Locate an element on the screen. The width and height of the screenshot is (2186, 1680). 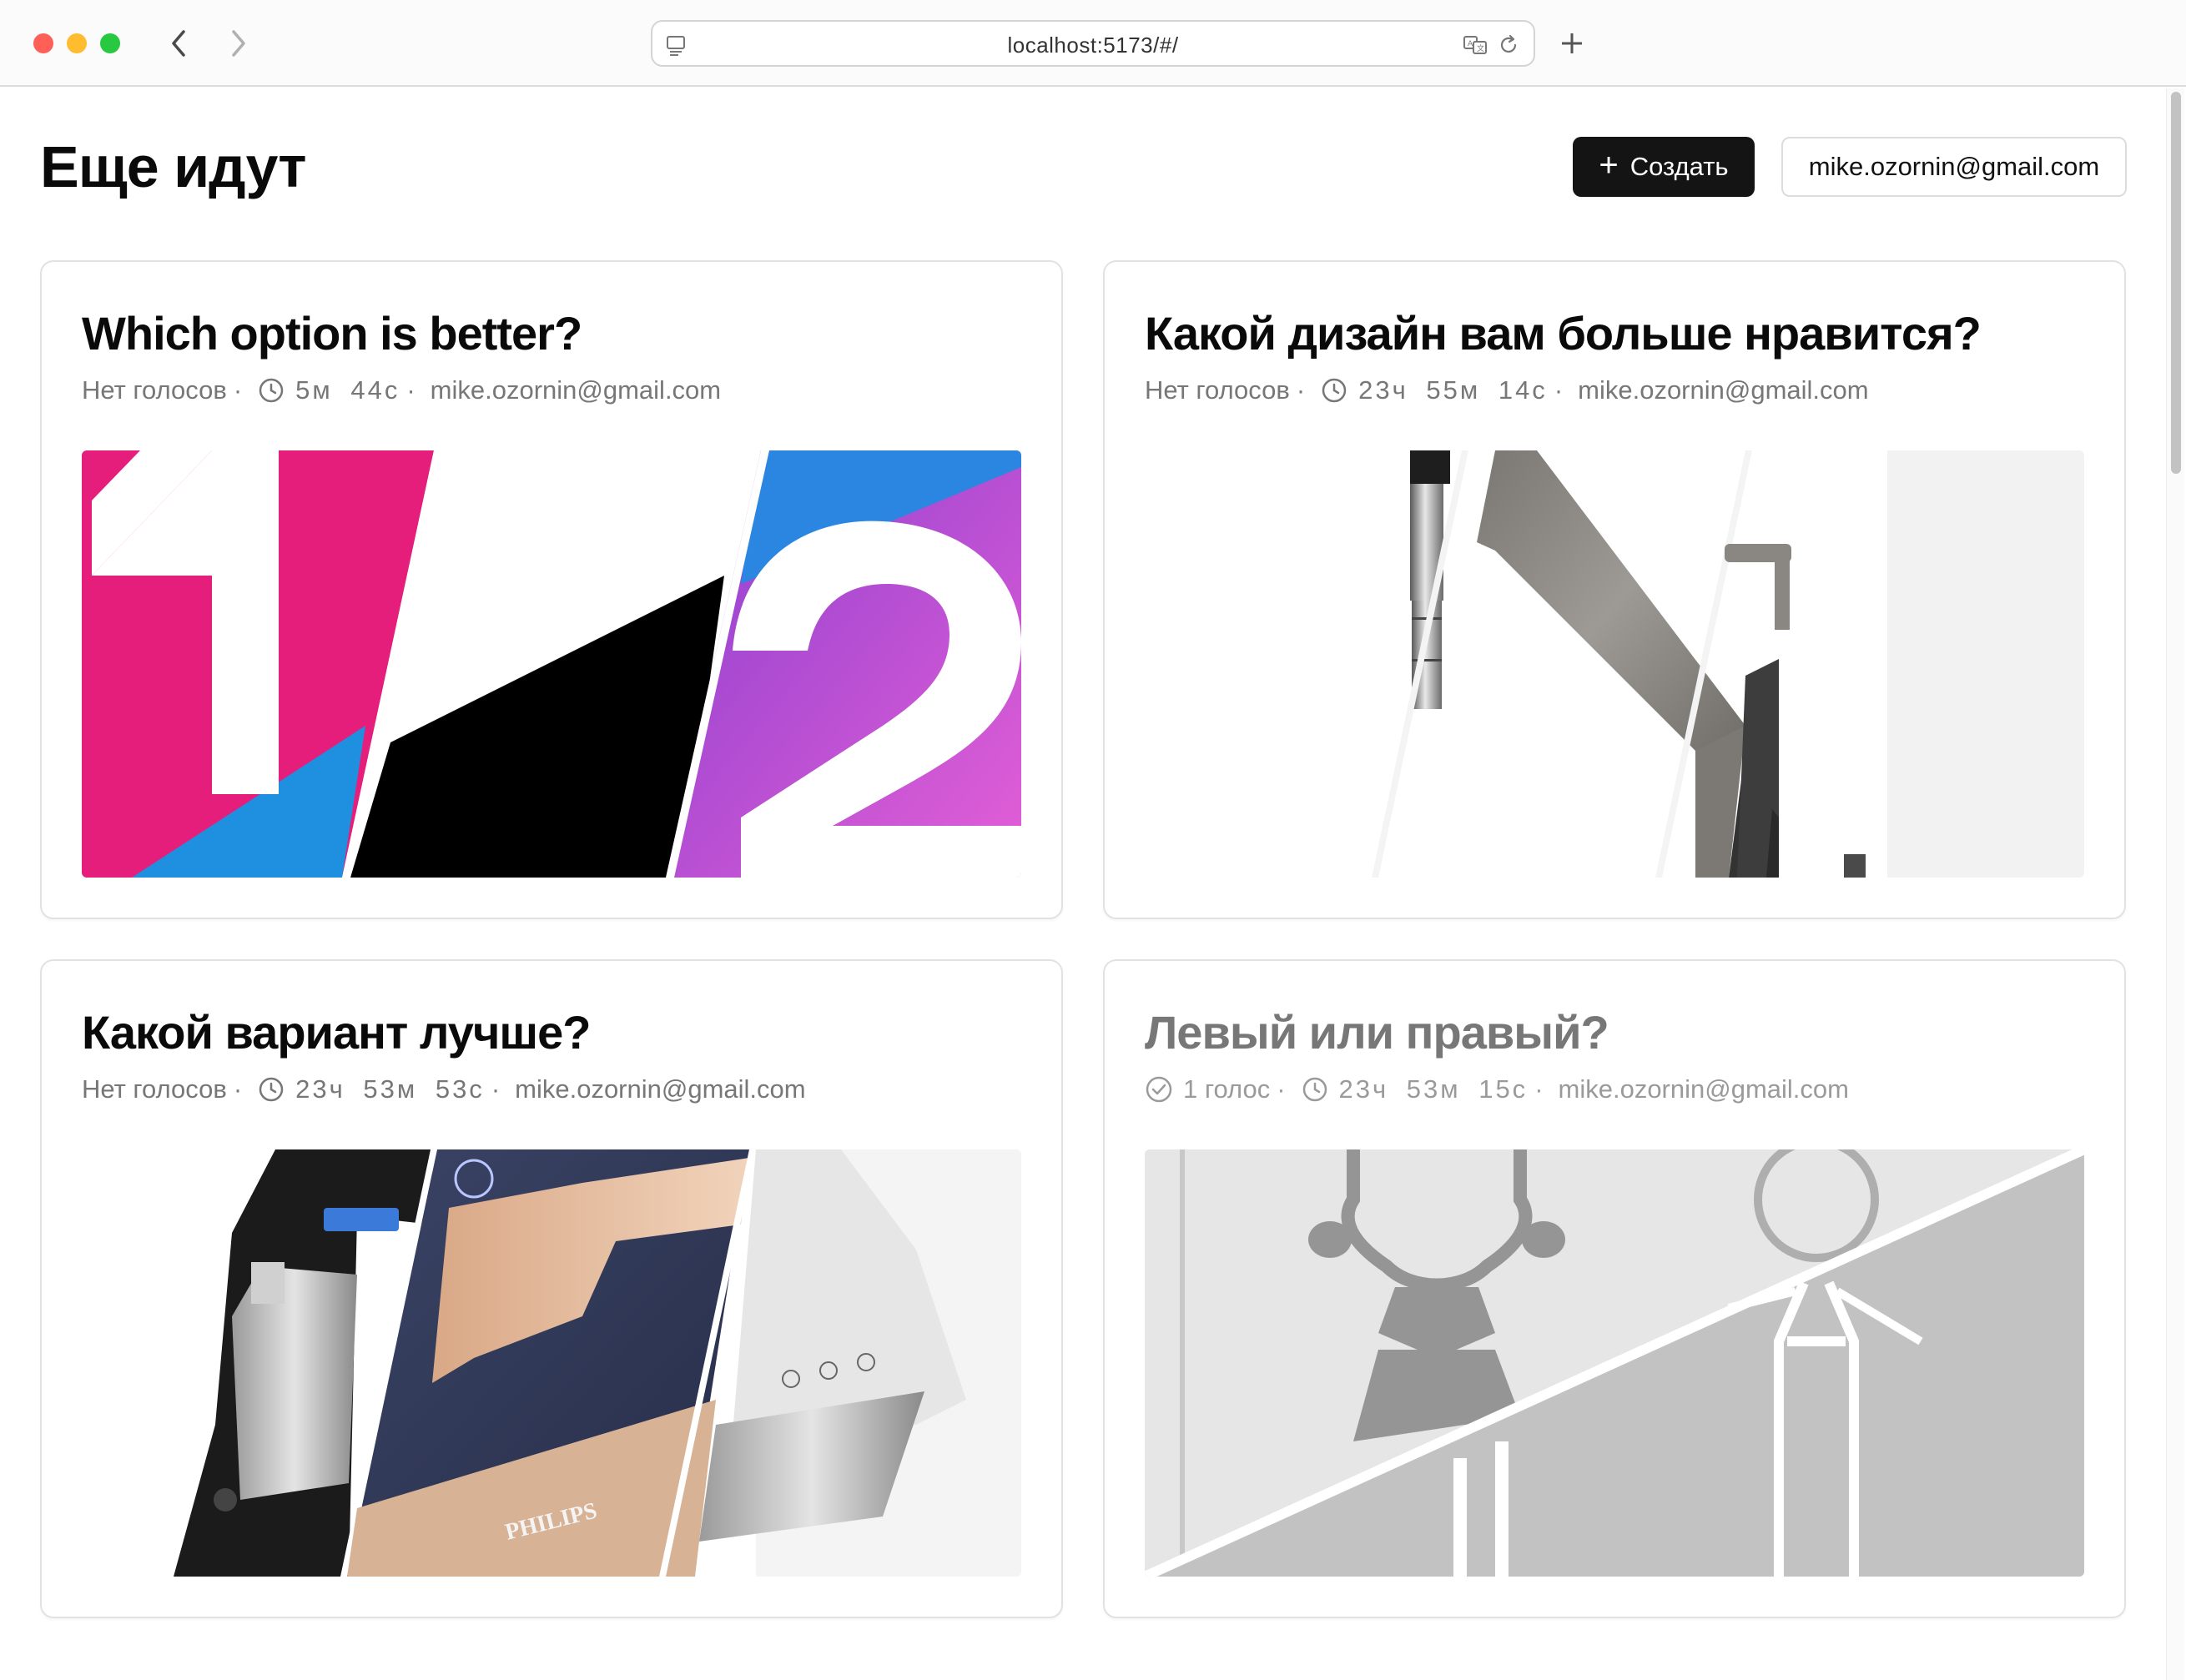
poll-image-option-graphic is located at coordinates (551, 664).